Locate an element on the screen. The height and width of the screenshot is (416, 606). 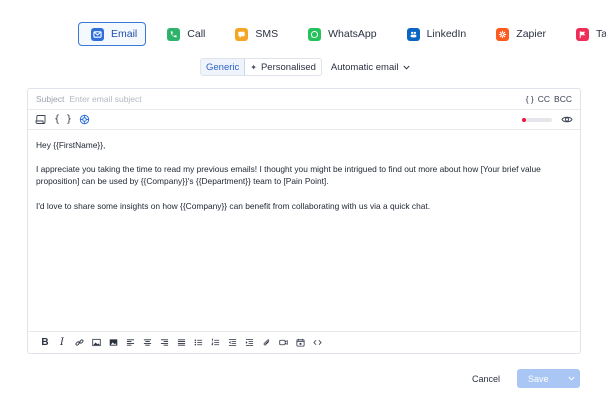
subject-row: Subject { } CC BCC is located at coordinates (304, 99).